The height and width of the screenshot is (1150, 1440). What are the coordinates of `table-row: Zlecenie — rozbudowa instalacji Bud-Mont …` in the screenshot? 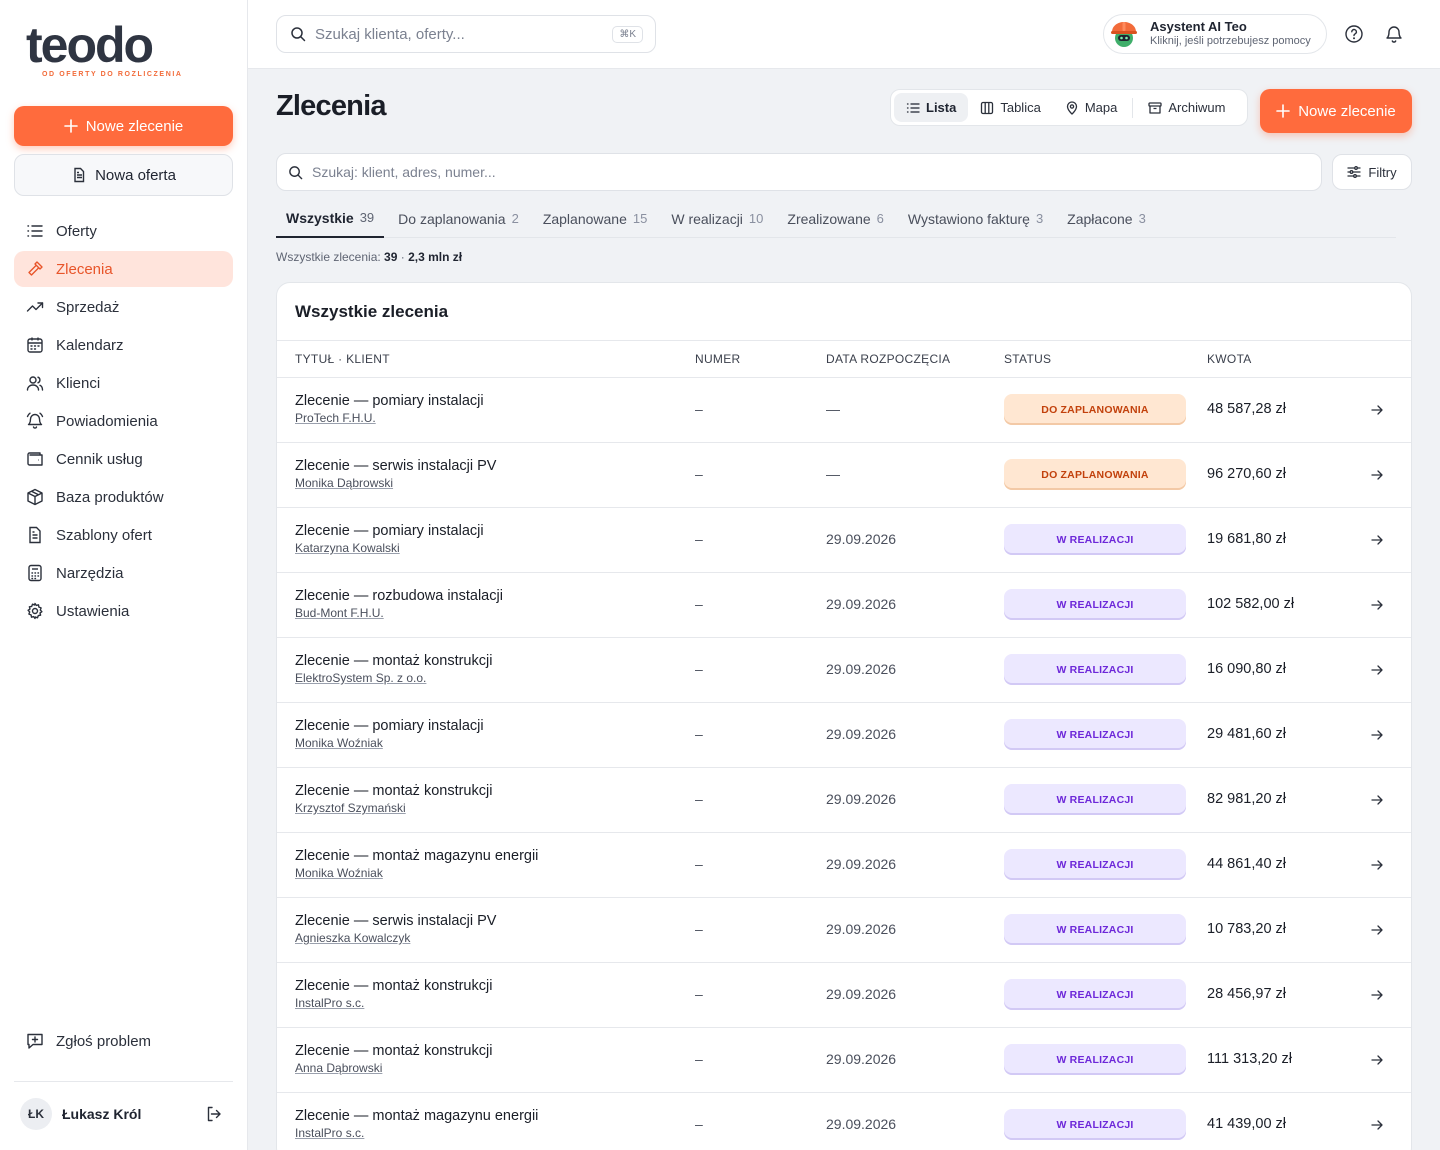 It's located at (844, 605).